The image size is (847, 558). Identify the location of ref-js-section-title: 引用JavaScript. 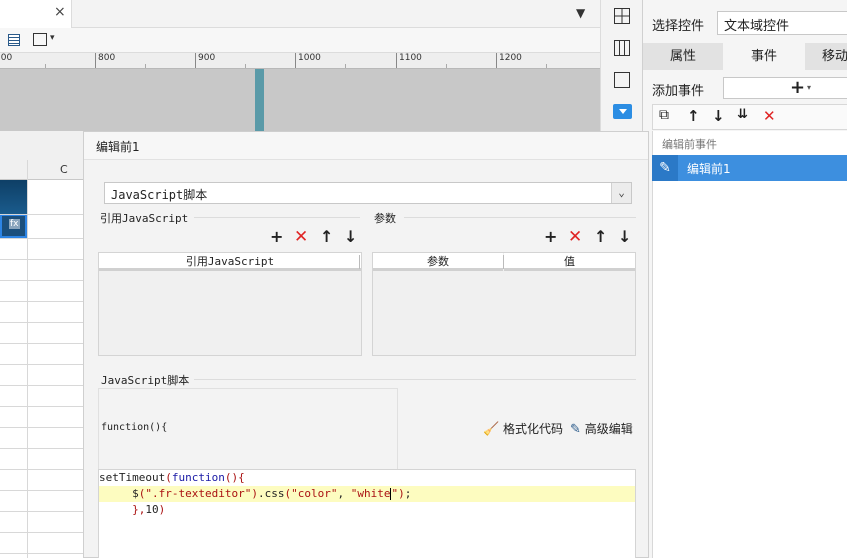
(144, 218).